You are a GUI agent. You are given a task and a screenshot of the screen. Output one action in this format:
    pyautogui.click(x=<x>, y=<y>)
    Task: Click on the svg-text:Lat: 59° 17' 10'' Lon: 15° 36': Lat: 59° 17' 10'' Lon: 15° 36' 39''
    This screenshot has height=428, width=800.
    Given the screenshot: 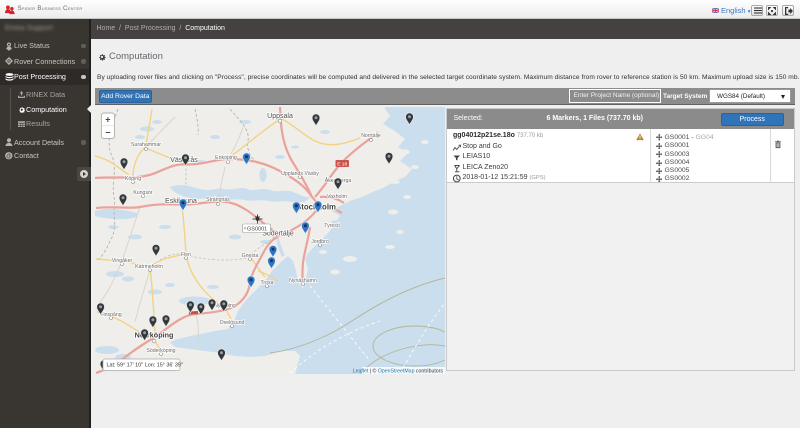 What is the action you would take?
    pyautogui.click(x=145, y=365)
    